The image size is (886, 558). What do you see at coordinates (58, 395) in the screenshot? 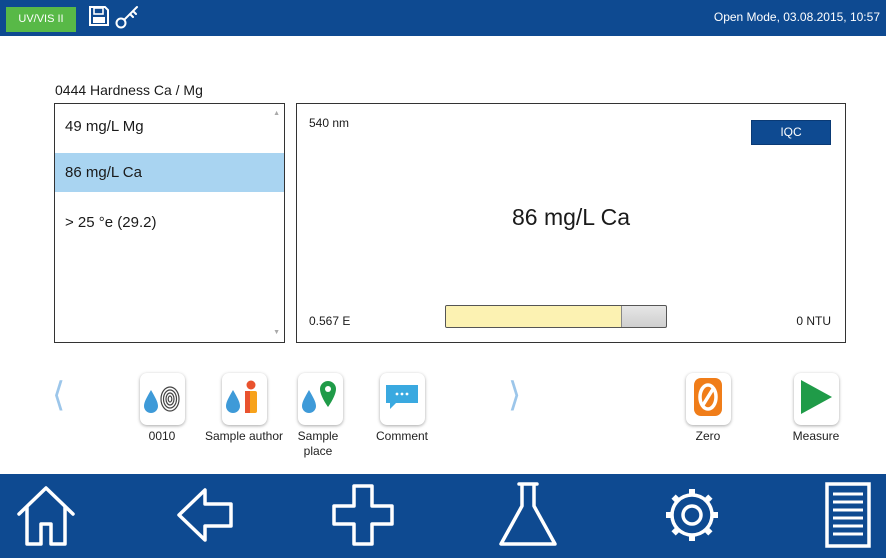
I see `previous-page-arrow: ⟨` at bounding box center [58, 395].